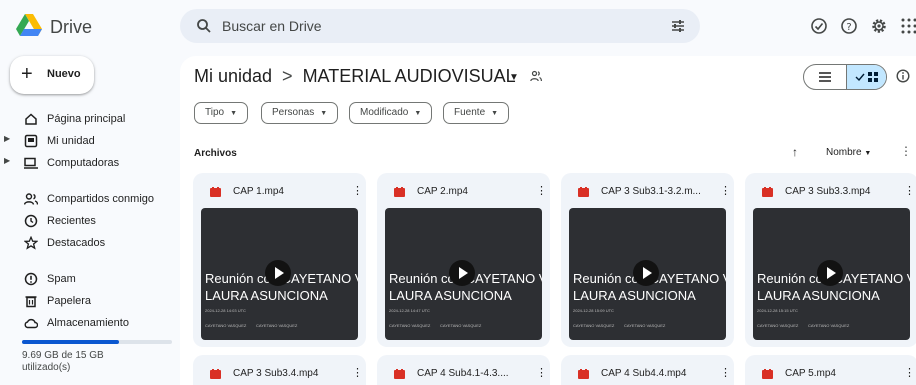  Describe the element at coordinates (594, 325) in the screenshot. I see `thumbnail-footer-left: CAYETANO VASQUEZ` at that location.